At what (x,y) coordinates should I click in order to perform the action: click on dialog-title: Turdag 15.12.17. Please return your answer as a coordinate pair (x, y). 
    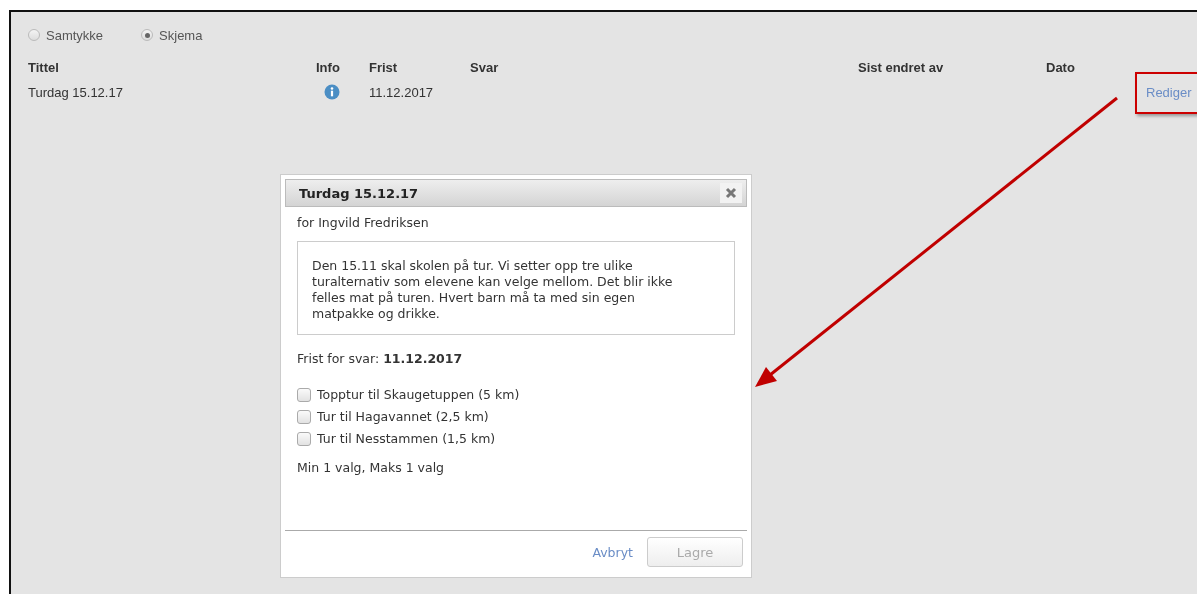
    Looking at the image, I should click on (359, 193).